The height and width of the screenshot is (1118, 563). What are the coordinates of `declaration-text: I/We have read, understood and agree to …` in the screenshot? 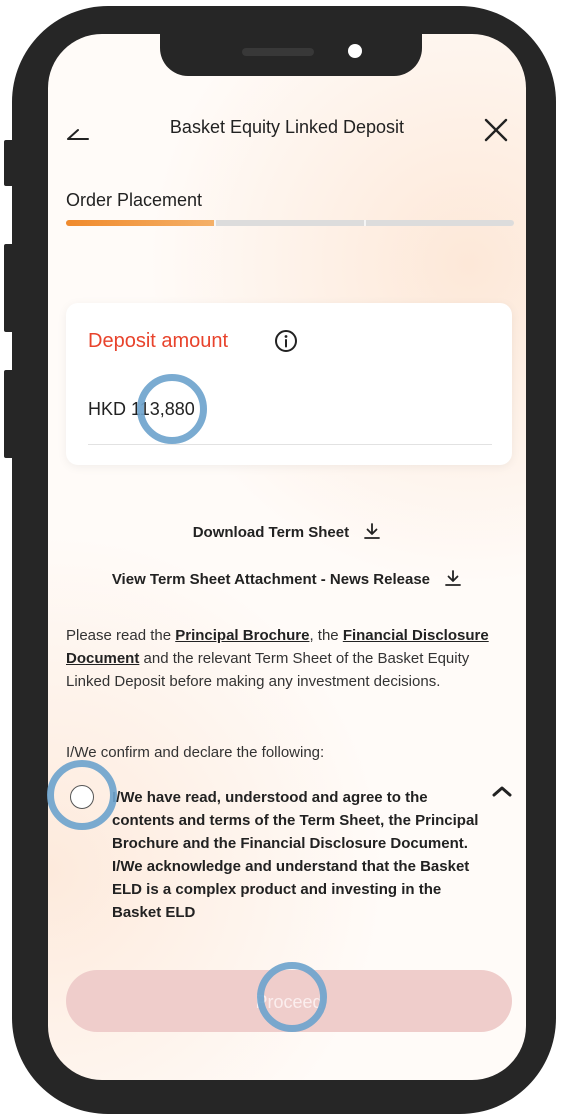 It's located at (295, 855).